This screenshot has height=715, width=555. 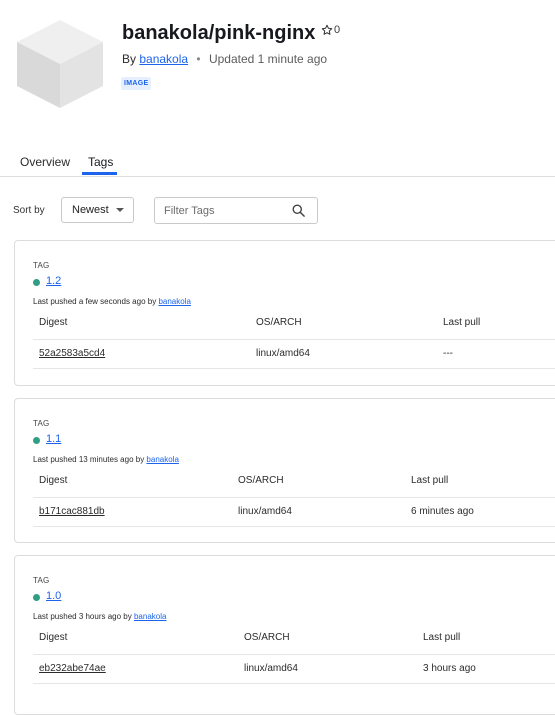 What do you see at coordinates (89, 459) in the screenshot?
I see `last-pushed-text: Last pushed 13 minutes ago by` at bounding box center [89, 459].